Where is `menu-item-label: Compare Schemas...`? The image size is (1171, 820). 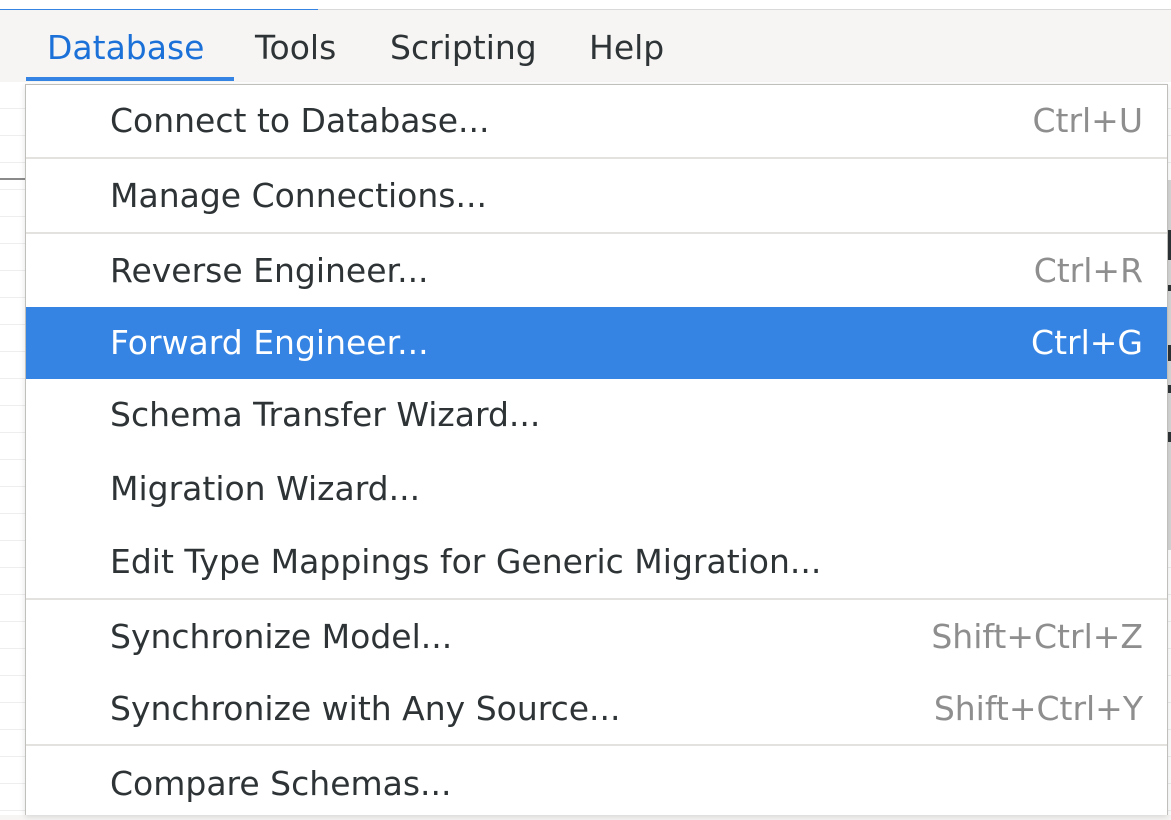 menu-item-label: Compare Schemas... is located at coordinates (281, 783).